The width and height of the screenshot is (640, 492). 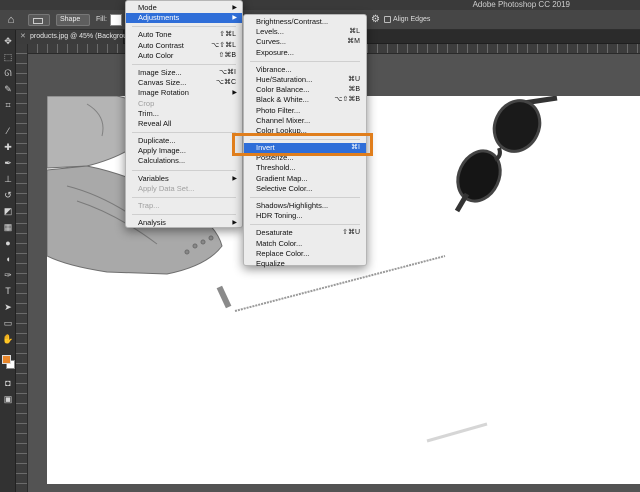 I want to click on menu-item-label: Analysis, so click(x=152, y=223).